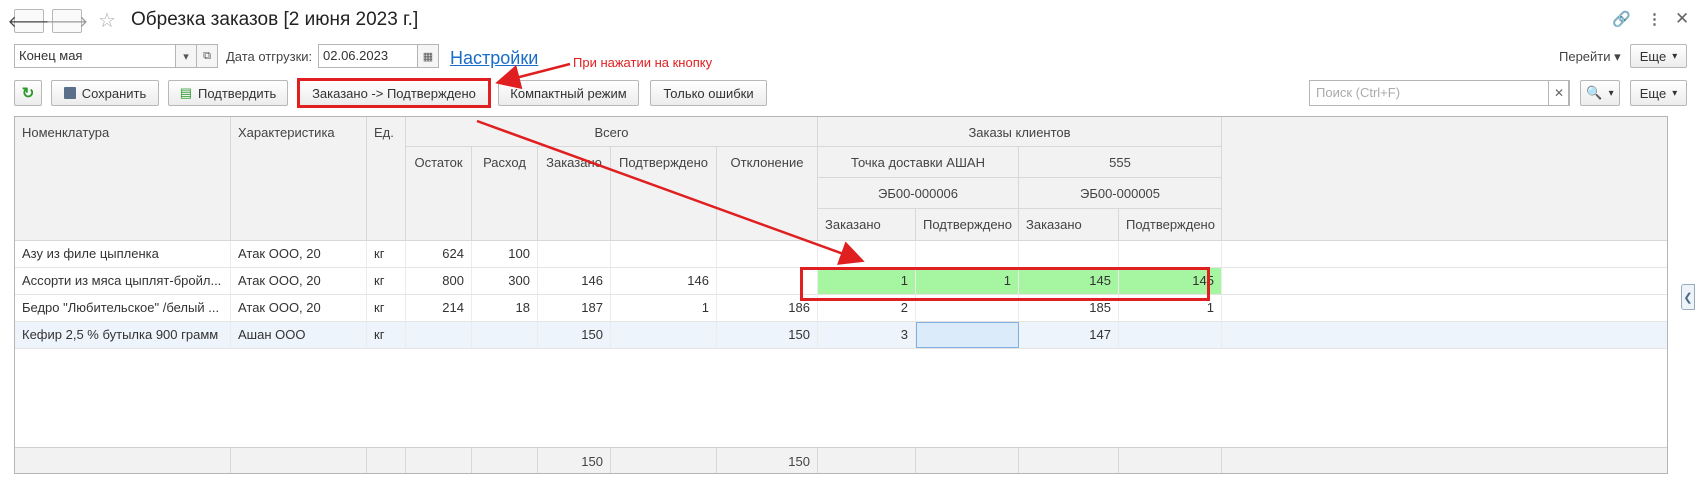 The image size is (1707, 487). What do you see at coordinates (533, 76) in the screenshot?
I see `arrow-to-button` at bounding box center [533, 76].